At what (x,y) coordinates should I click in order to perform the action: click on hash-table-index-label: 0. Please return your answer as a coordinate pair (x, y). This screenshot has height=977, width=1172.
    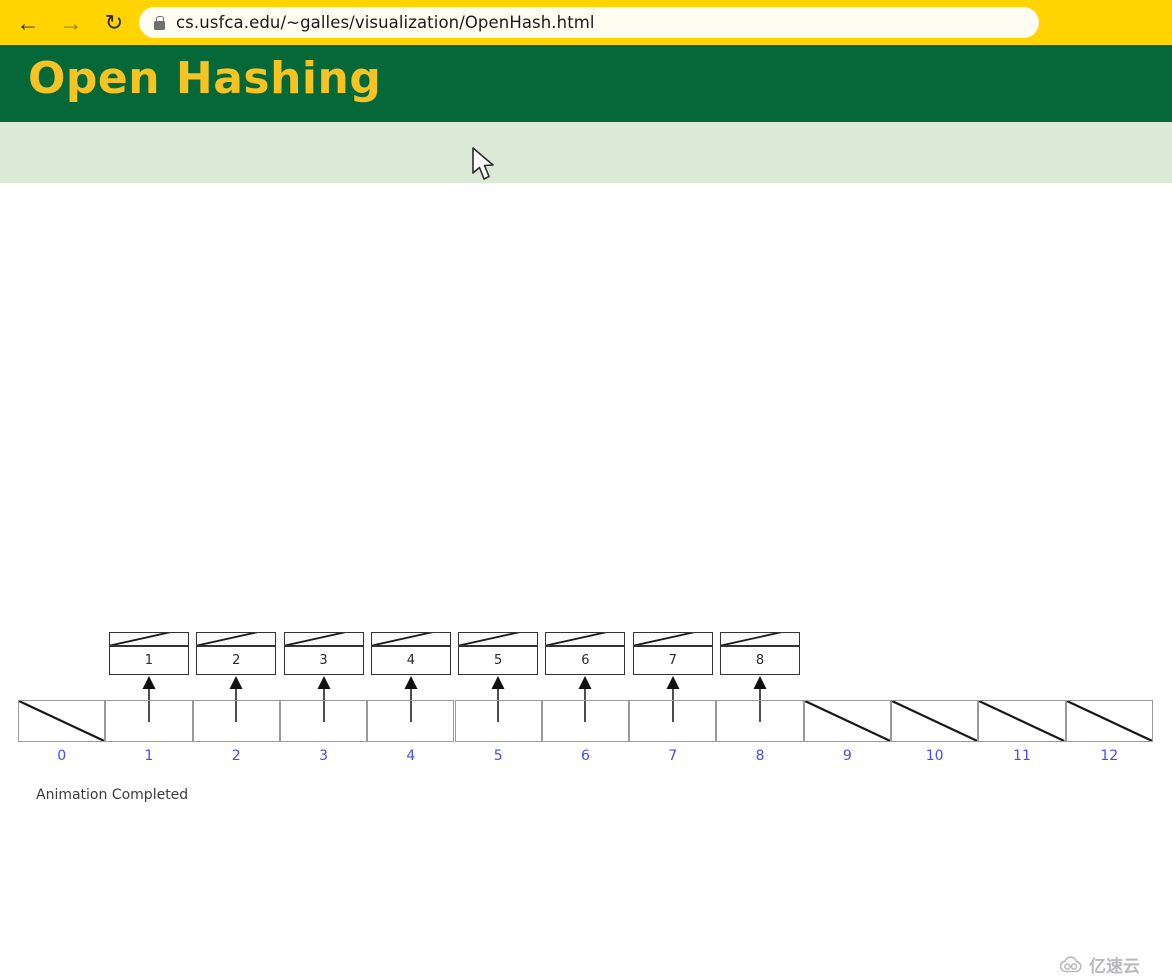
    Looking at the image, I should click on (62, 756).